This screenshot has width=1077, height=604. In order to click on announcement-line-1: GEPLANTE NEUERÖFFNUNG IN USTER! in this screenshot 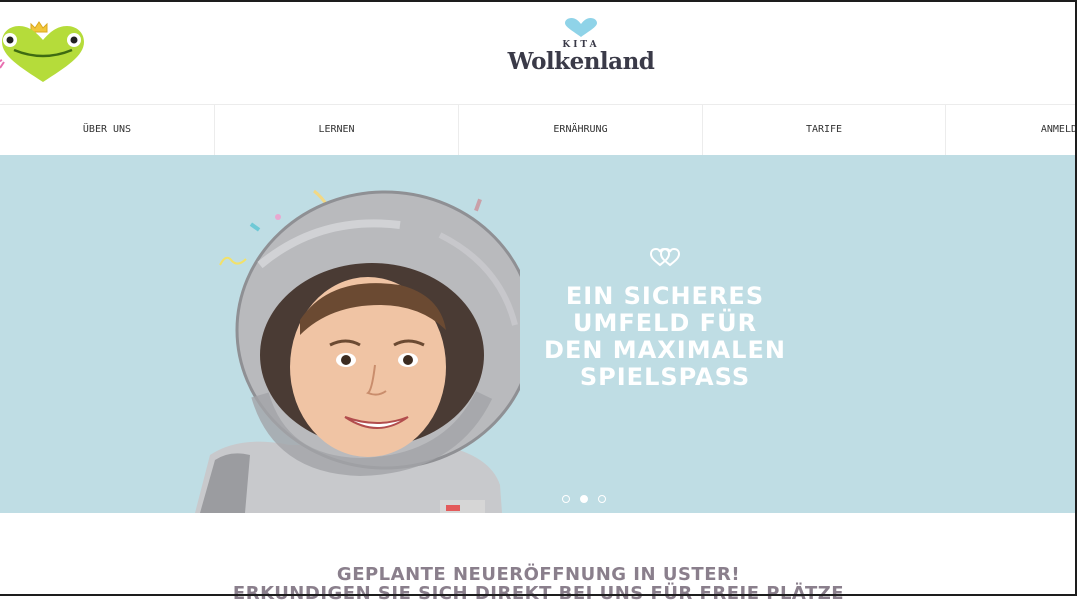, I will do `click(538, 574)`.